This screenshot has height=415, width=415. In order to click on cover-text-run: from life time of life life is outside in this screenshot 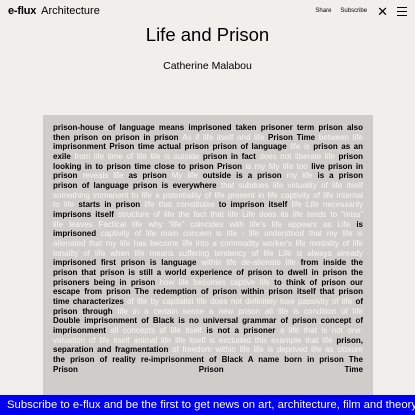, I will do `click(138, 157)`.